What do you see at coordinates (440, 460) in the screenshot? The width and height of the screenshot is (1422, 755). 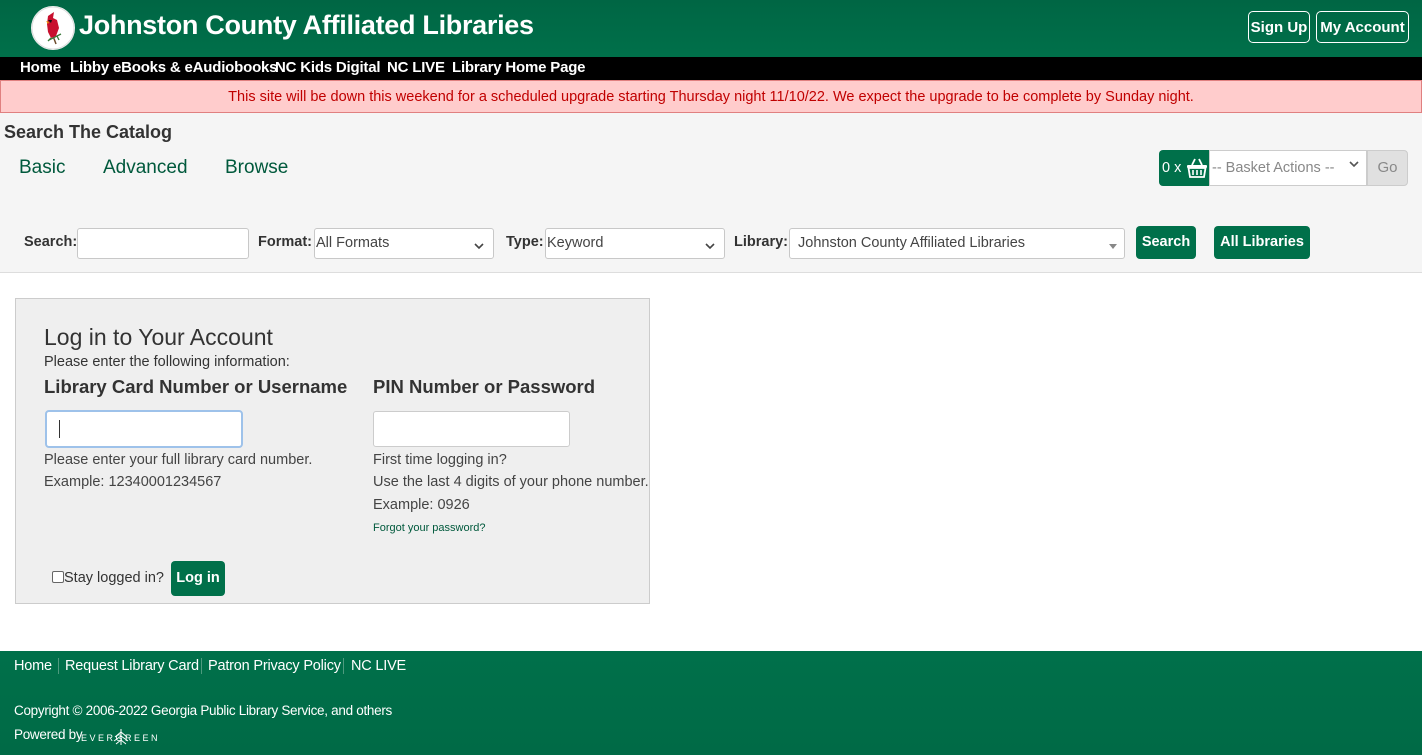 I see `pin-hint-first-time: First time logging in?` at bounding box center [440, 460].